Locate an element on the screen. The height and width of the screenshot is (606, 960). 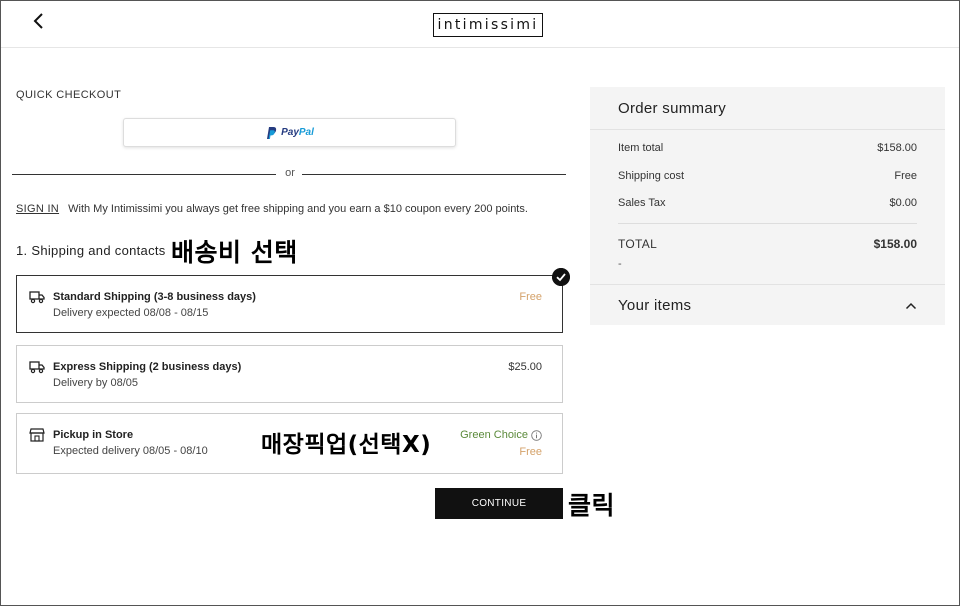
info-icon is located at coordinates (536, 435).